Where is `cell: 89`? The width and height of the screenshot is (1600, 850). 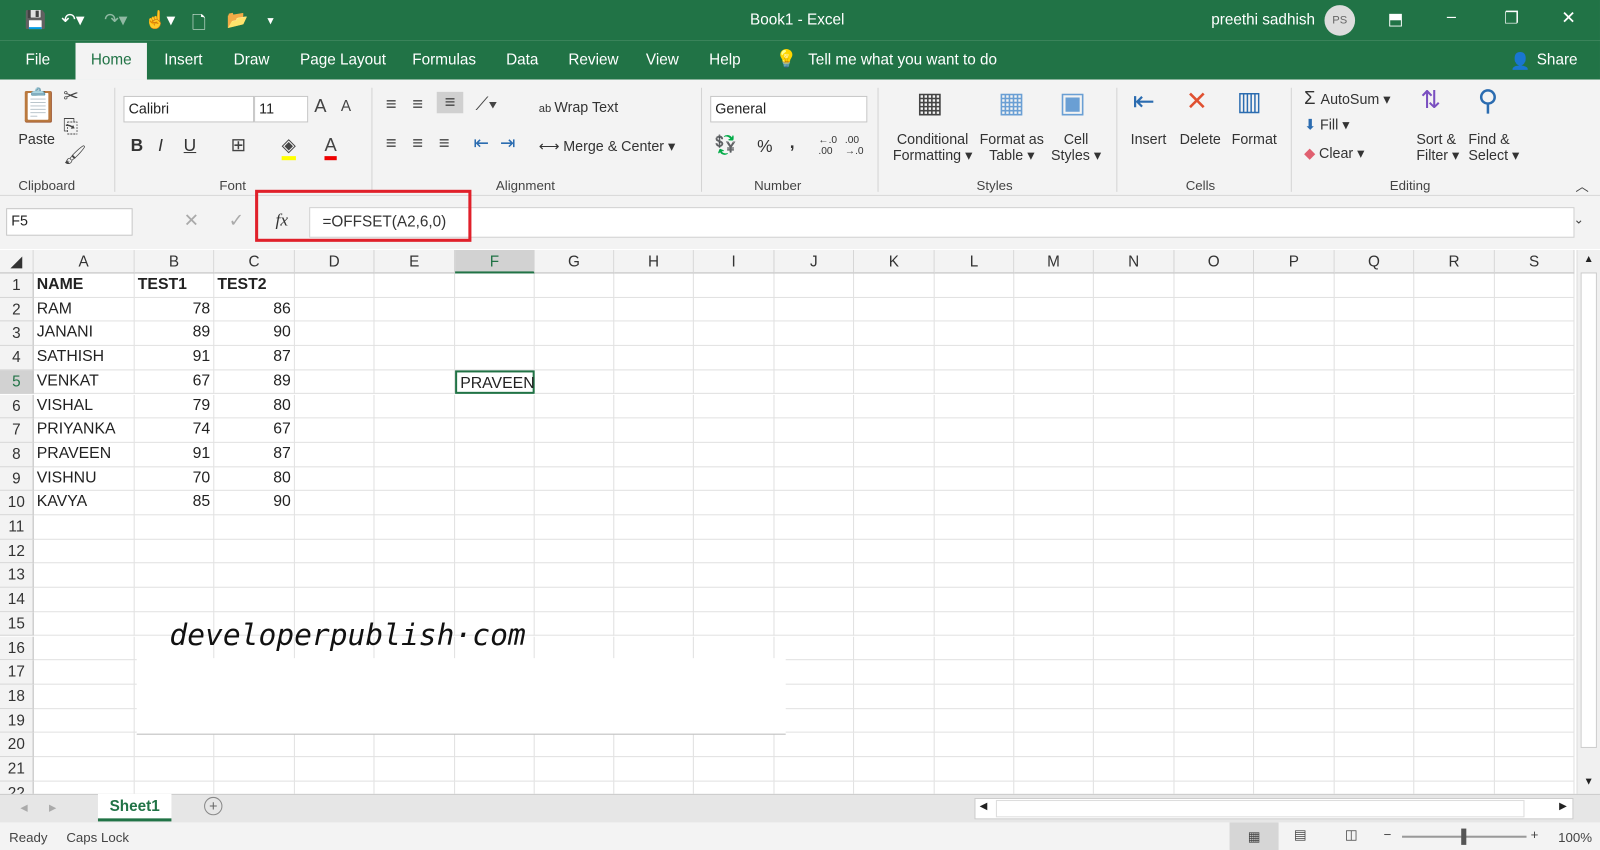 cell: 89 is located at coordinates (174, 333).